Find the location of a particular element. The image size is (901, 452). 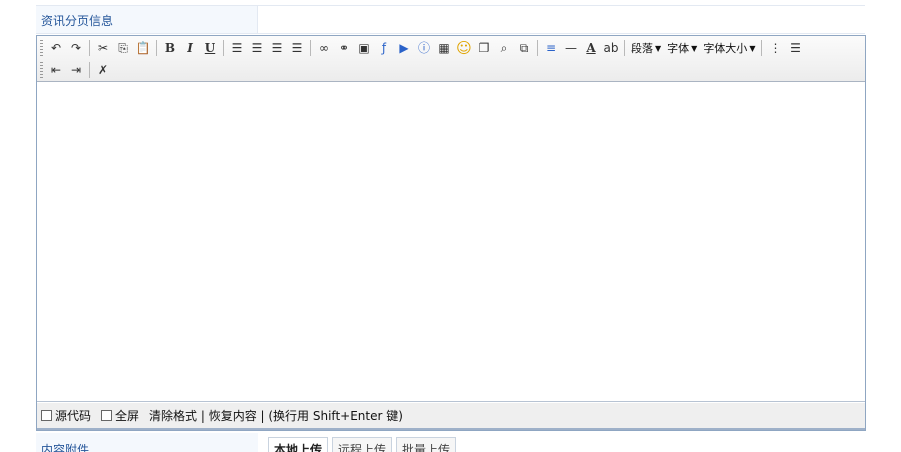

indent-icon: ⇥ is located at coordinates (76, 70).